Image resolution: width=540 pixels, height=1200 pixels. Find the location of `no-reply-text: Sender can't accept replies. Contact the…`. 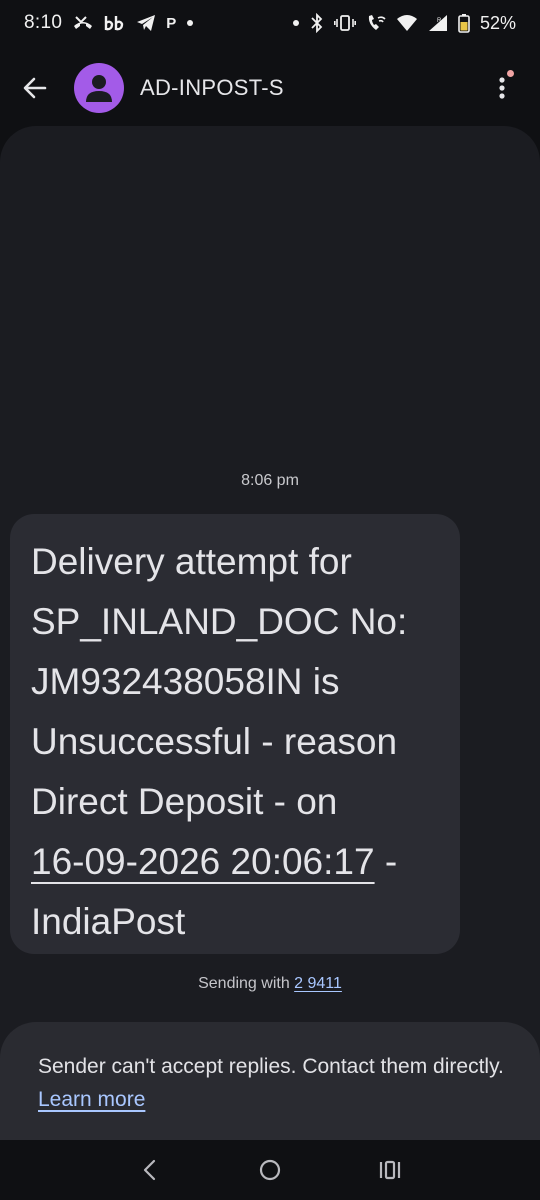

no-reply-text: Sender can't accept replies. Contact the… is located at coordinates (271, 1066).